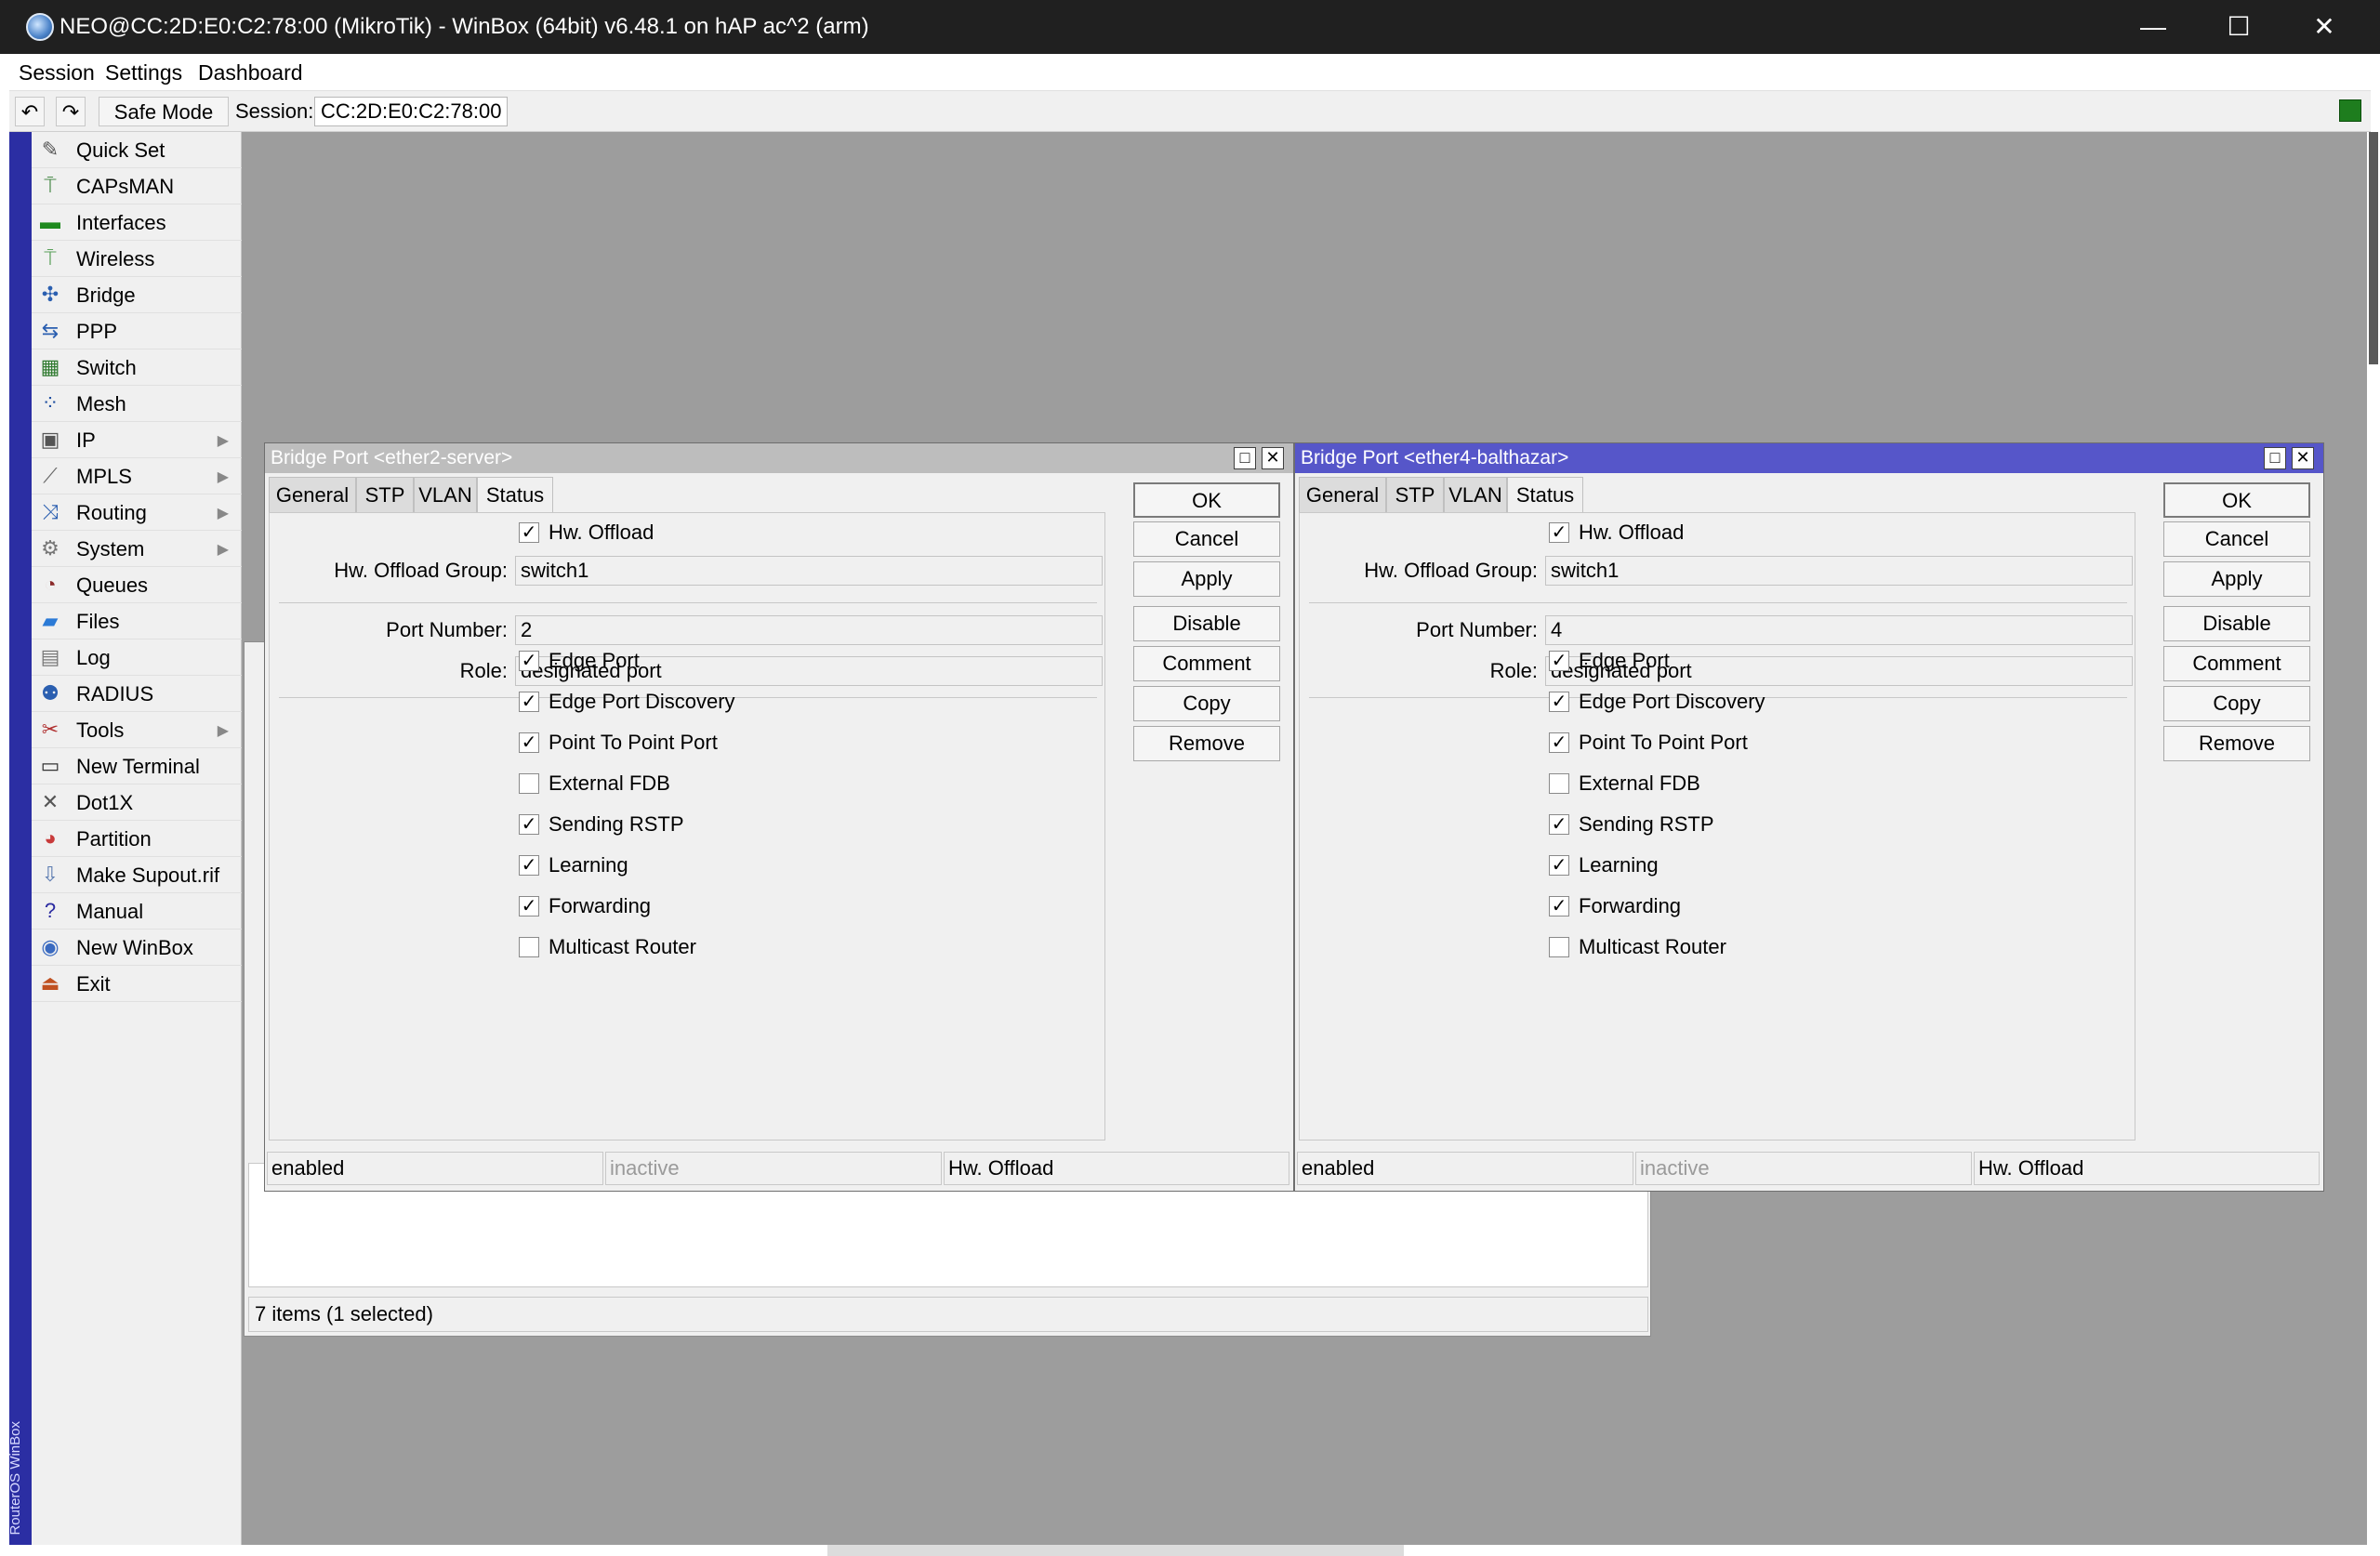 This screenshot has height=1556, width=2380. I want to click on sidebar-item-label: System, so click(110, 548).